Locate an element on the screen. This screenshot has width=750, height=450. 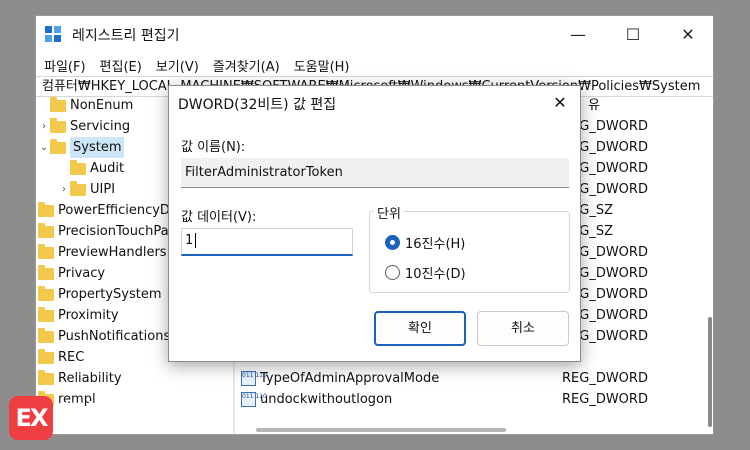
radio-hexadecimal: 16진수(H) is located at coordinates (425, 242).